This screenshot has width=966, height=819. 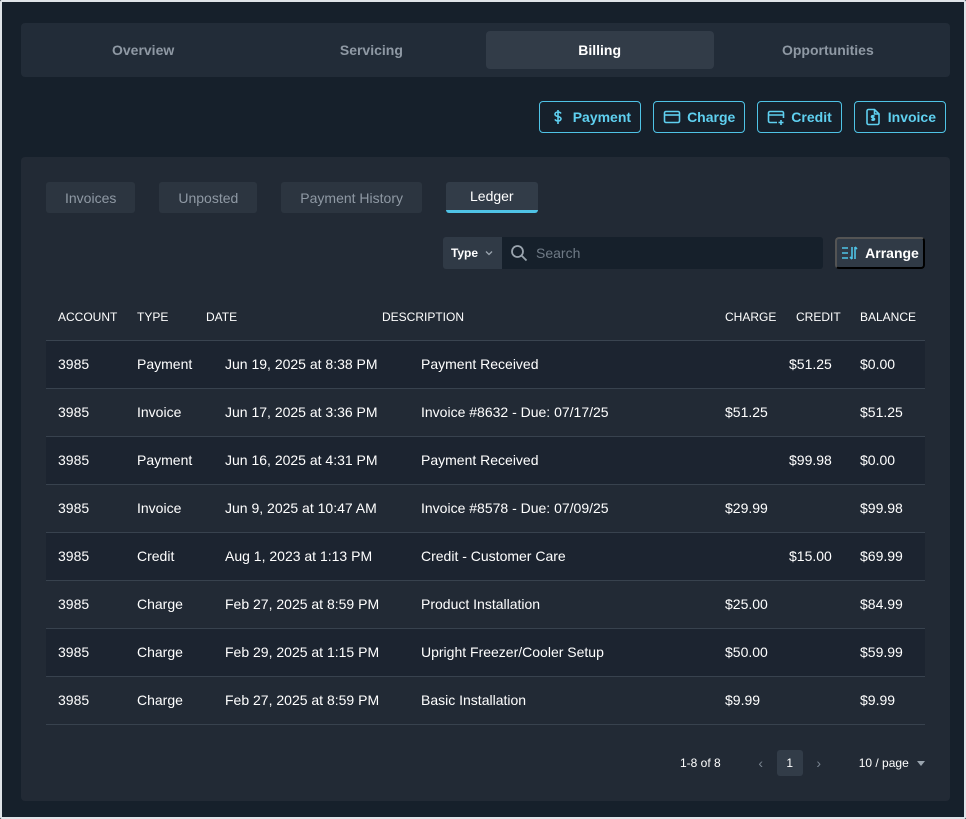 I want to click on prev-page-icon: ‹, so click(x=761, y=763).